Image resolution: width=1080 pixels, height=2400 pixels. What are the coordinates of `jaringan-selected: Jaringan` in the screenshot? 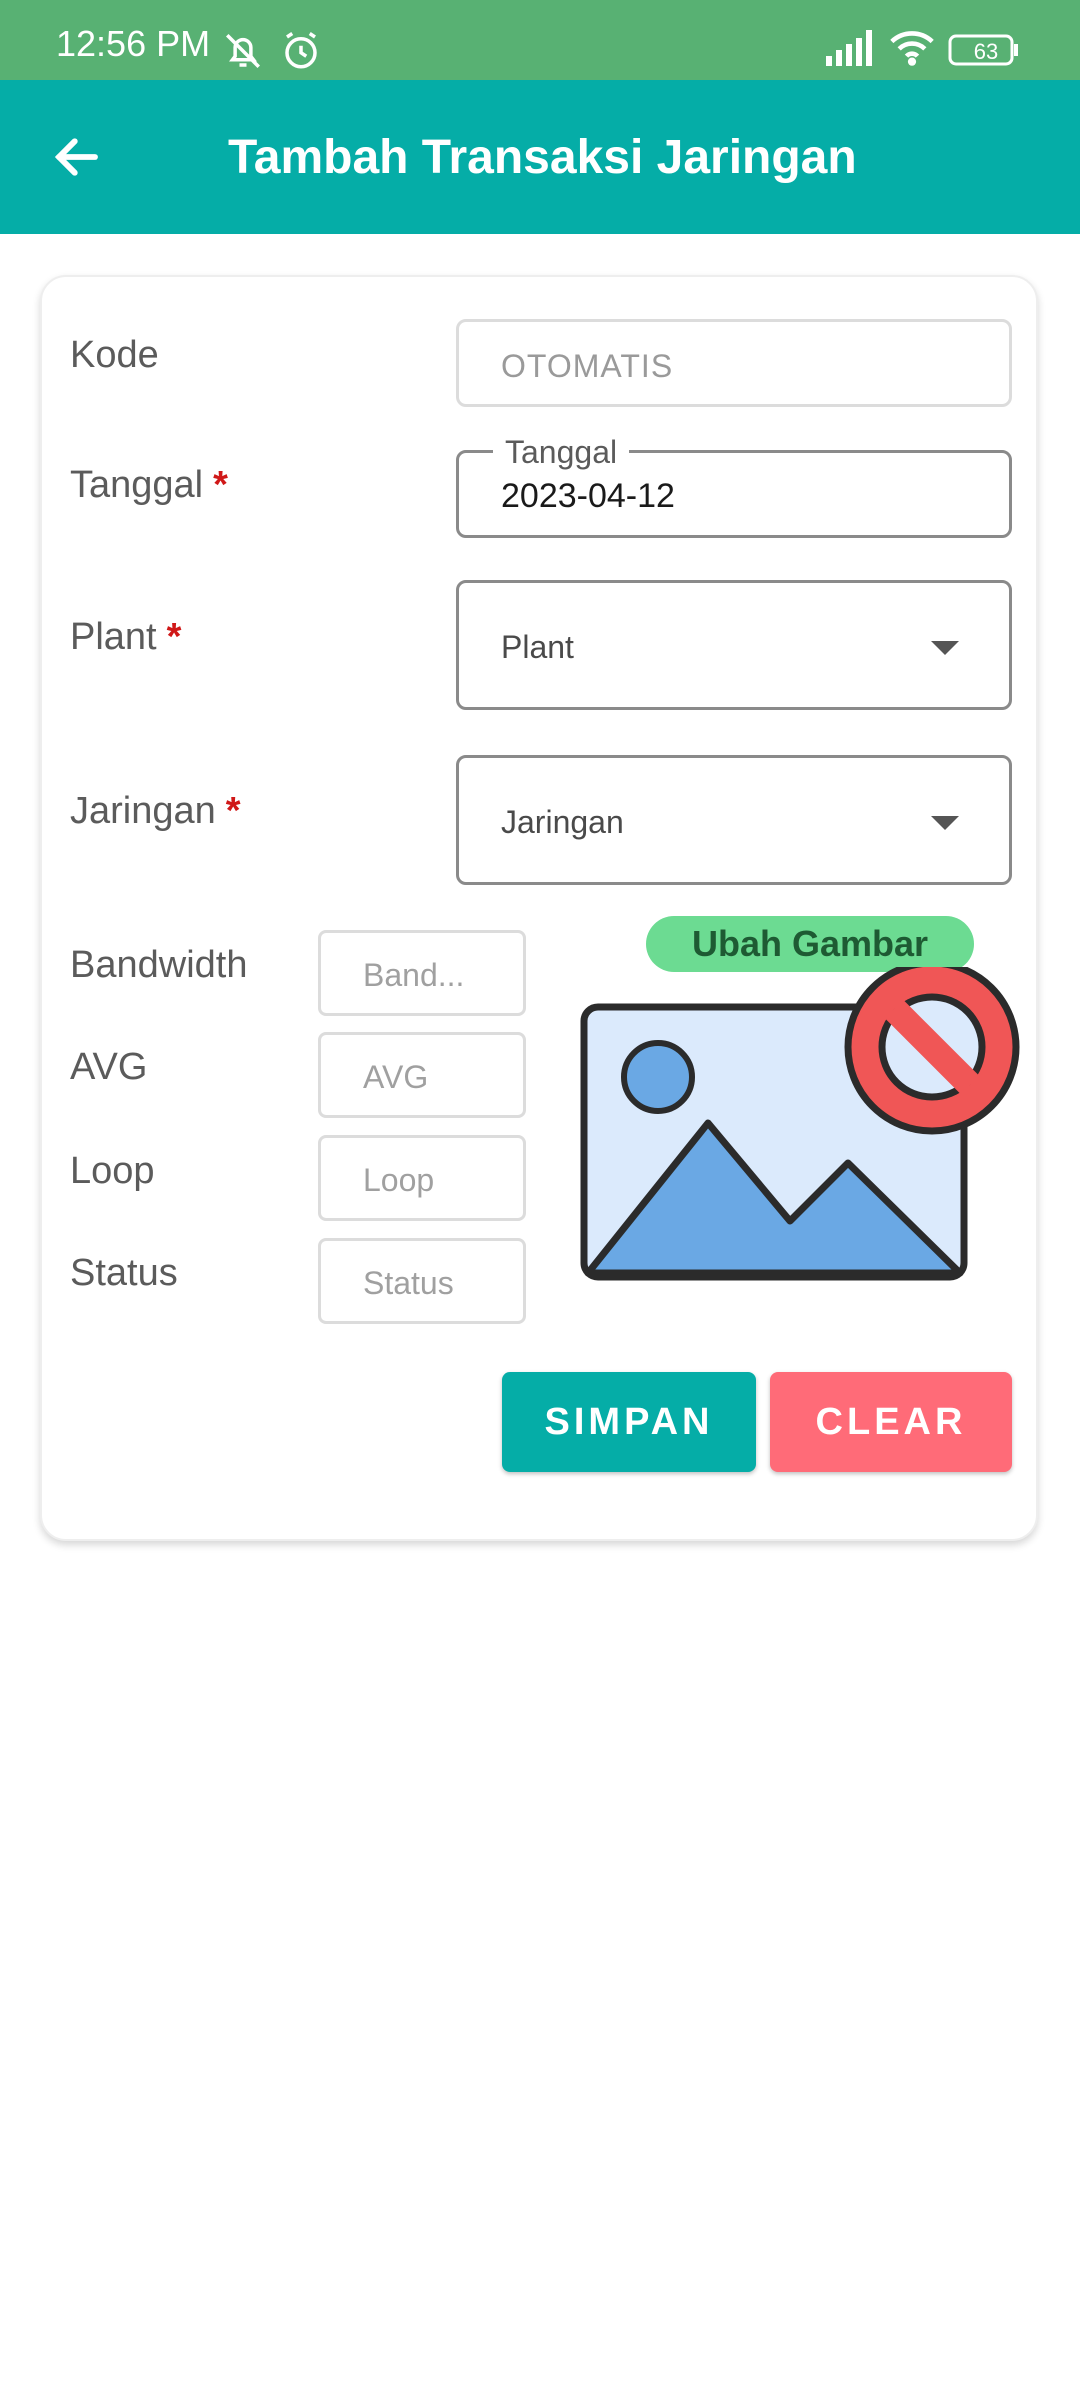 It's located at (562, 822).